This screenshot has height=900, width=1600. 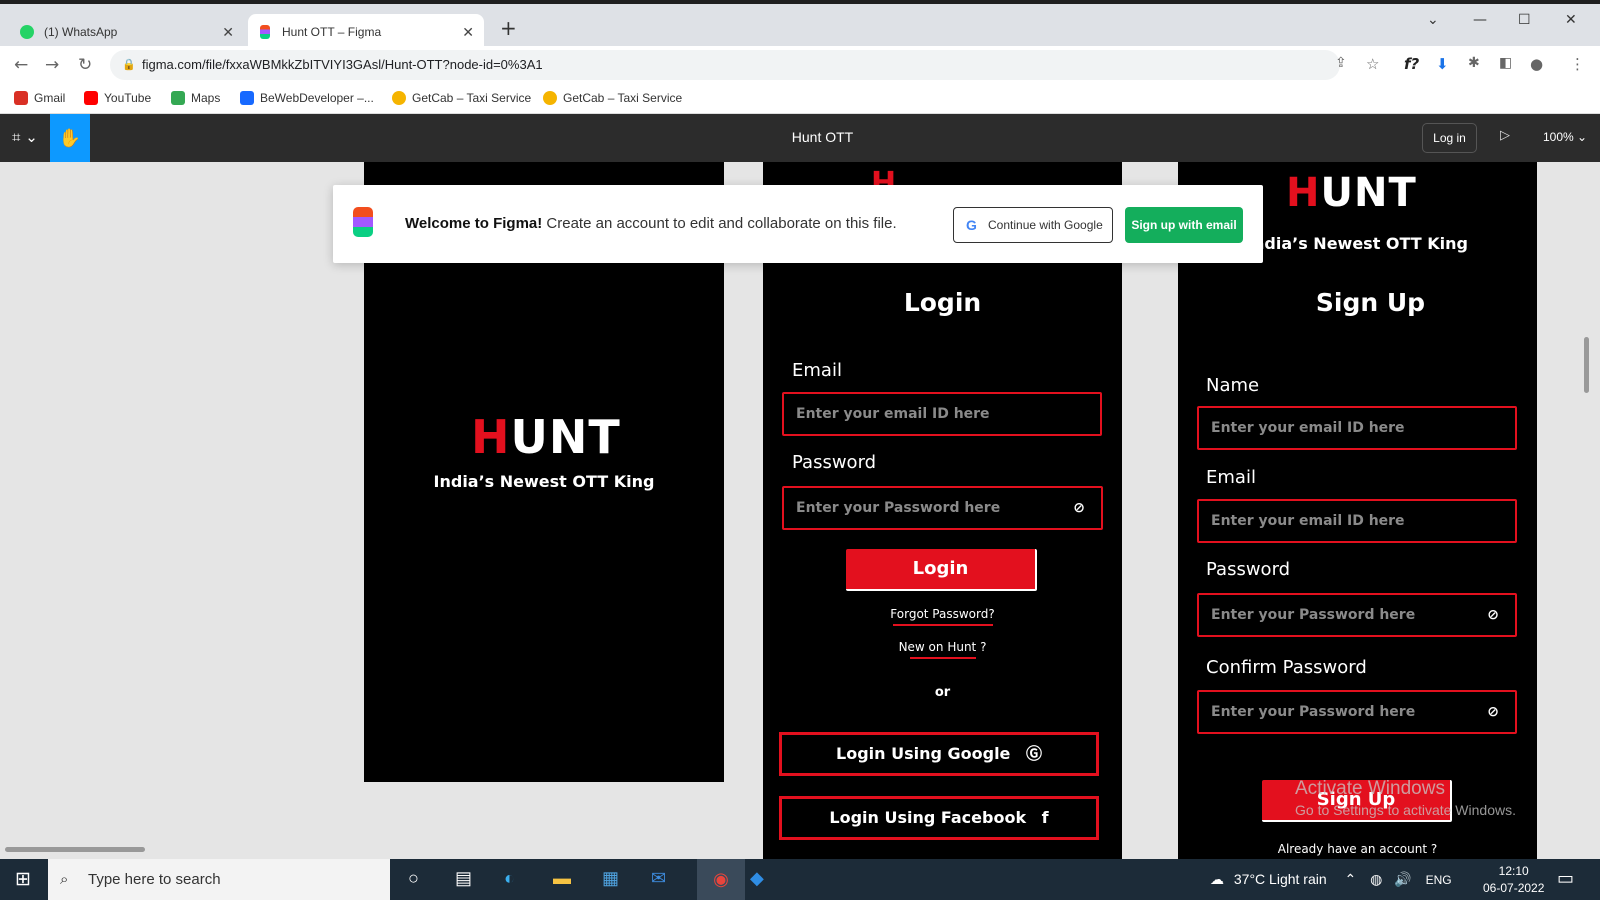 What do you see at coordinates (721, 879) in the screenshot?
I see `chrome-icon: ◉` at bounding box center [721, 879].